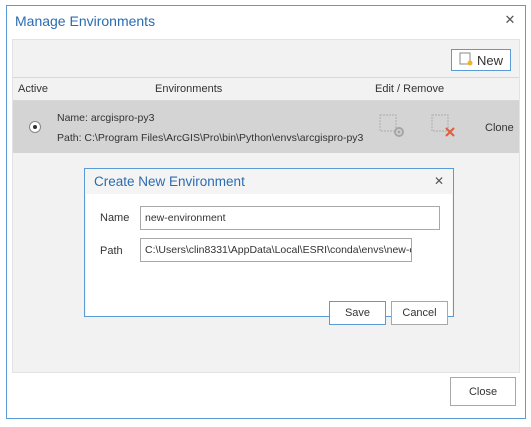 The height and width of the screenshot is (427, 531). Describe the element at coordinates (106, 118) in the screenshot. I see `environment-name: Name: arcgispro-py3` at that location.